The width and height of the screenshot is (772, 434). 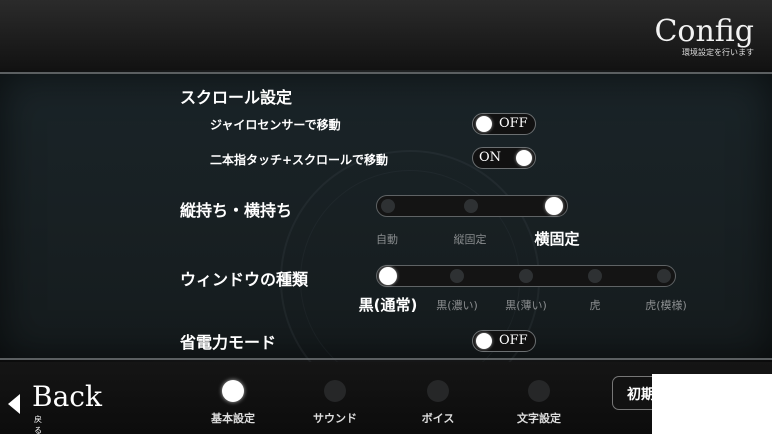 I want to click on window-type-option-4: 虎(模様), so click(x=666, y=305).